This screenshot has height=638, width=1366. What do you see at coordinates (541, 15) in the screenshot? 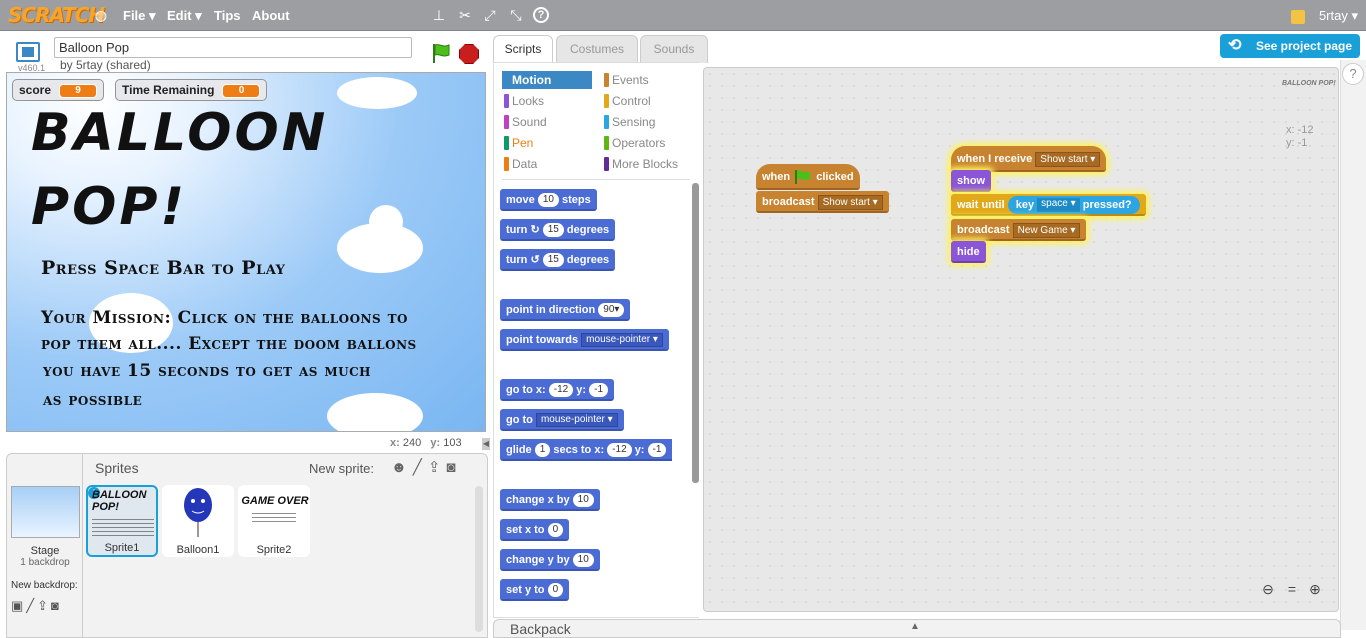
I see `help-icon: ?` at bounding box center [541, 15].